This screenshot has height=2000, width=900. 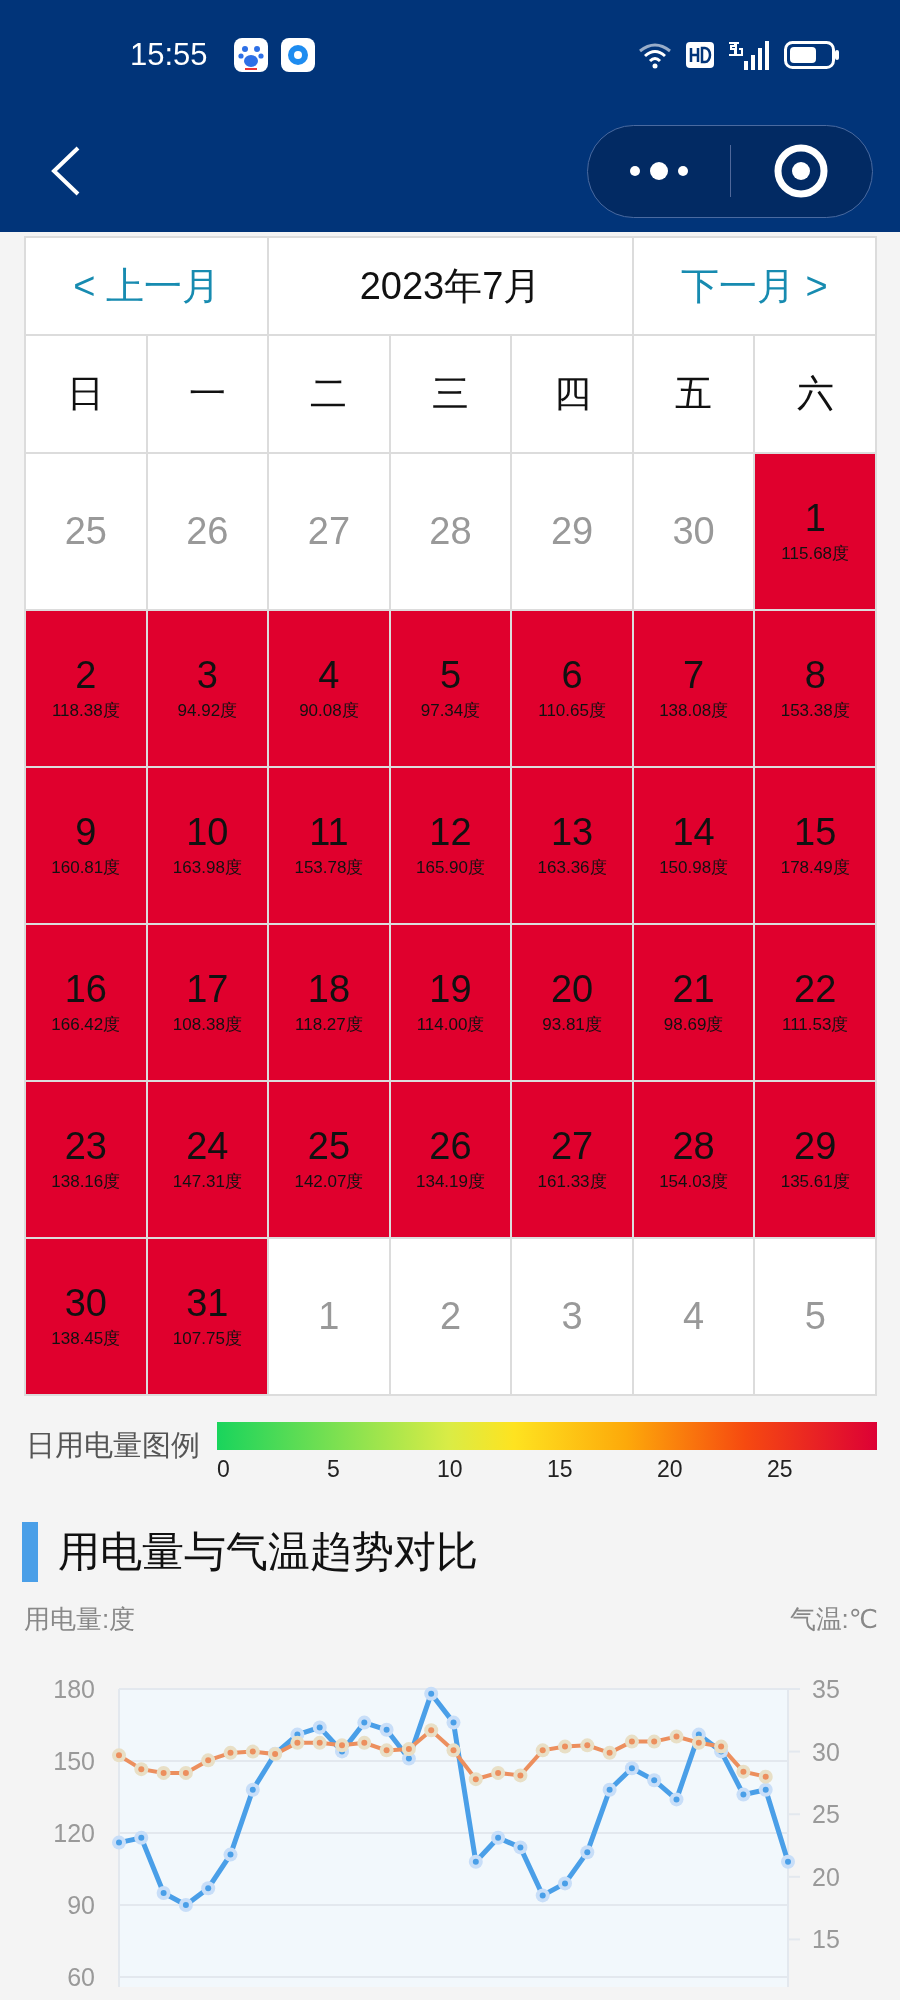 What do you see at coordinates (658, 171) in the screenshot?
I see `more-icon` at bounding box center [658, 171].